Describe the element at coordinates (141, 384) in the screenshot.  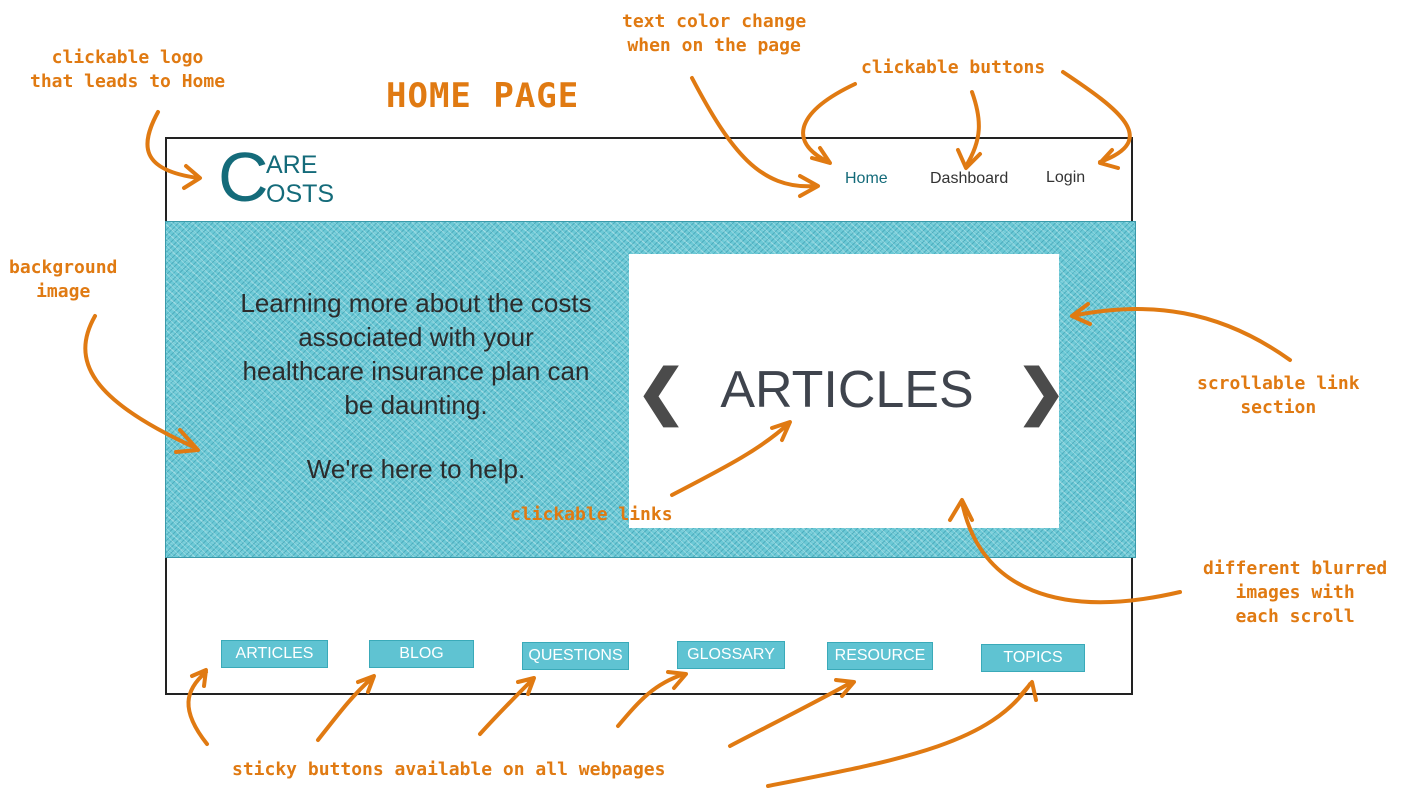
I see `arrow-background` at that location.